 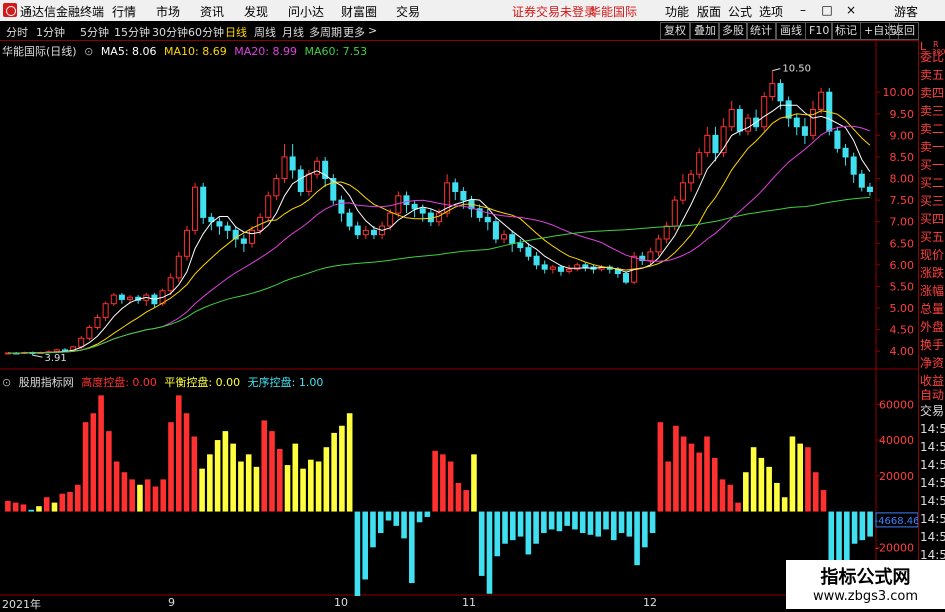 What do you see at coordinates (791, 31) in the screenshot?
I see `tool-draw-button: 画线` at bounding box center [791, 31].